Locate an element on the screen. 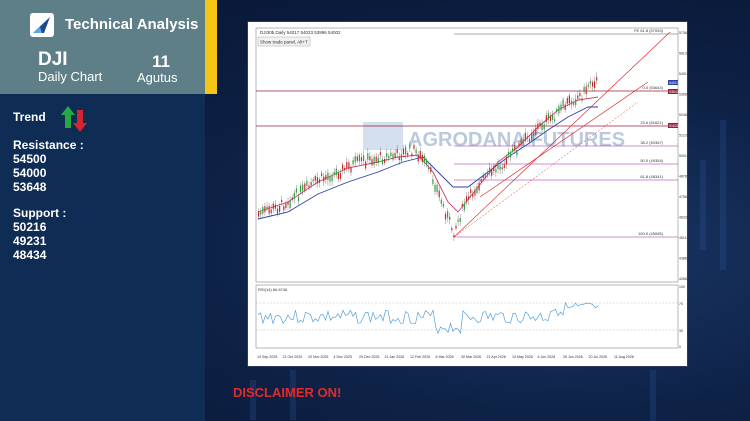  price-tick: 56139 is located at coordinates (683, 54).